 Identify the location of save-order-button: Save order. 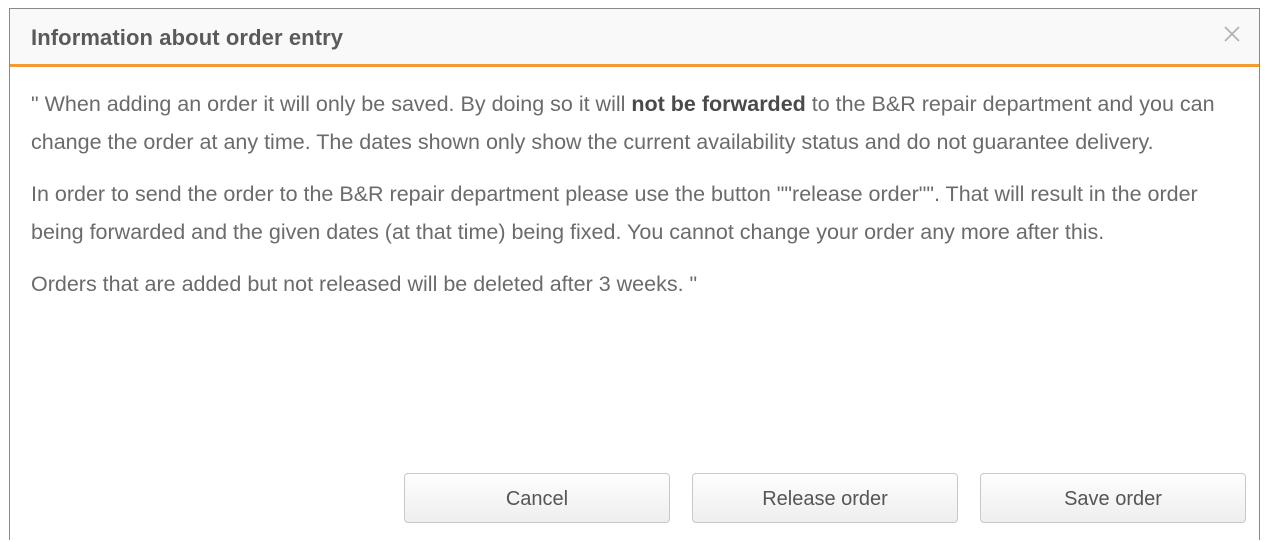
(1113, 498).